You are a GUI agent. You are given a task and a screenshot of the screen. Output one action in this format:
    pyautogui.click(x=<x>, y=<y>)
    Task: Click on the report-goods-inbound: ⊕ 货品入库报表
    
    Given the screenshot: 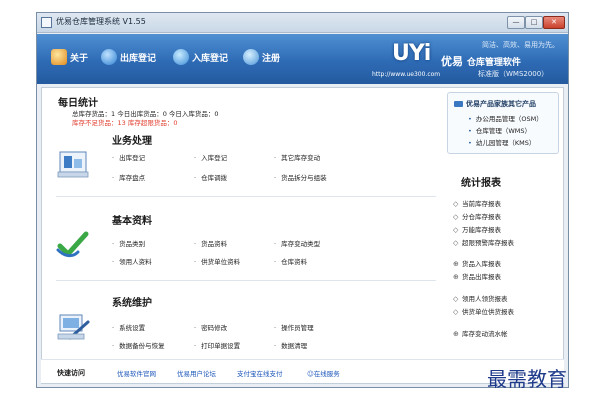 What is the action you would take?
    pyautogui.click(x=477, y=263)
    